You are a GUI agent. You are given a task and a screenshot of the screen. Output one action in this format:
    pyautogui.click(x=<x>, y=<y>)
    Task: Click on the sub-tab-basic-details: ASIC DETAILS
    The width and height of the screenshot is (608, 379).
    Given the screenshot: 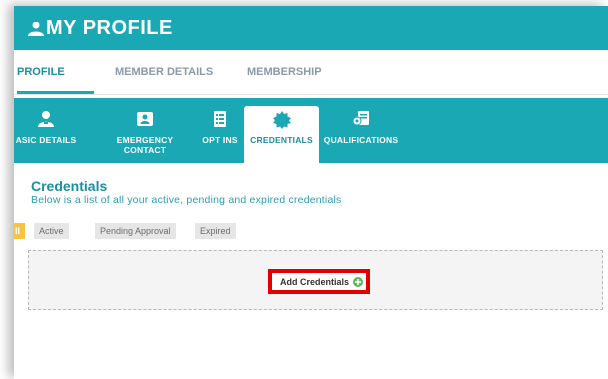 What is the action you would take?
    pyautogui.click(x=49, y=130)
    